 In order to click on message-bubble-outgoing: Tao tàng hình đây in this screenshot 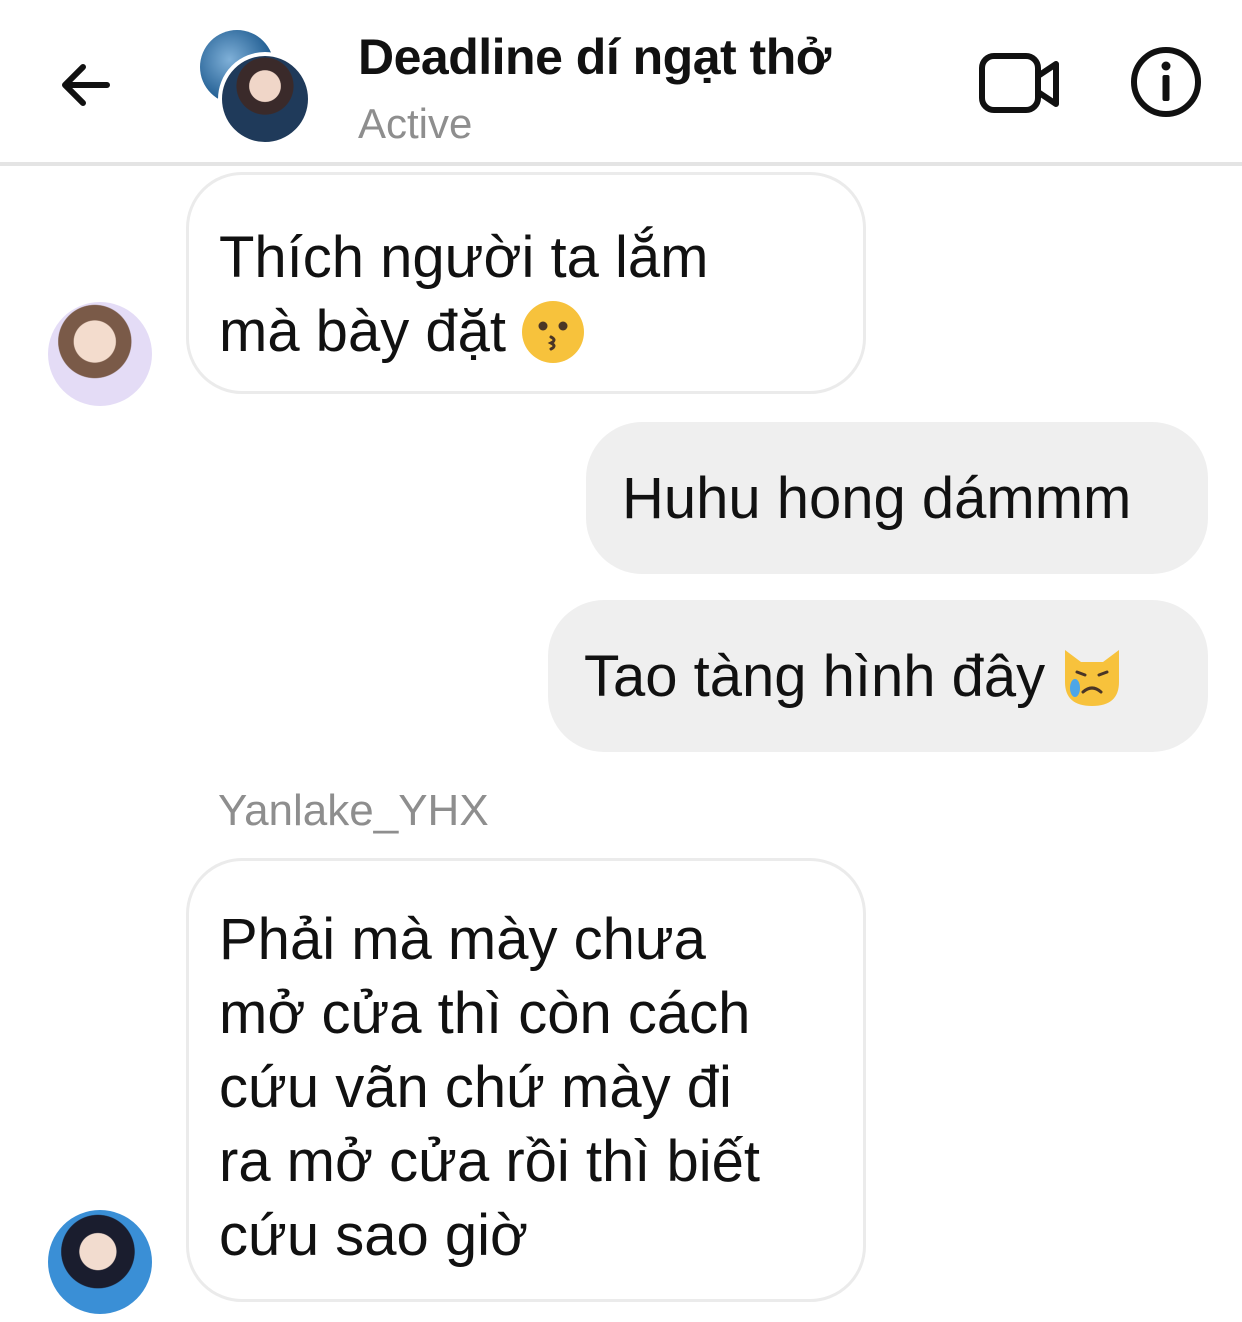, I will do `click(878, 676)`.